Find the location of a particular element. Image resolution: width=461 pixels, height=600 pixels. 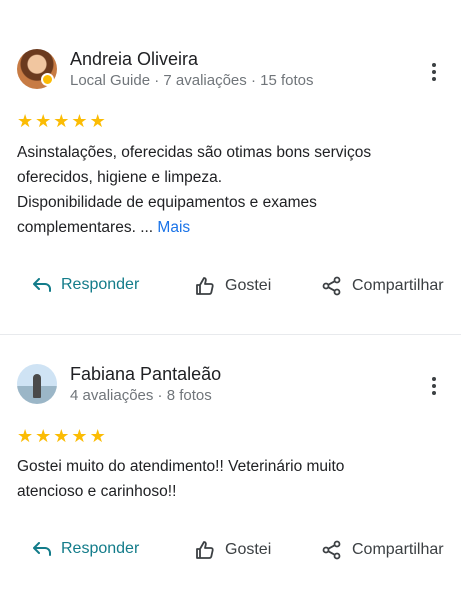

reviewer-name: Fabiana Pantaleão is located at coordinates (145, 374).